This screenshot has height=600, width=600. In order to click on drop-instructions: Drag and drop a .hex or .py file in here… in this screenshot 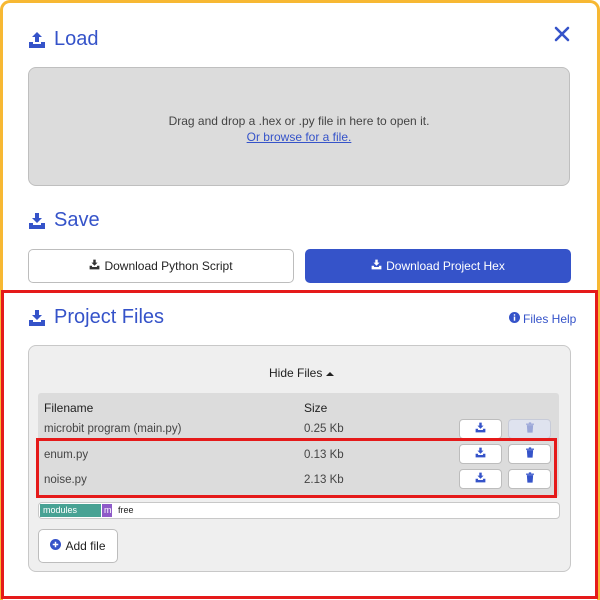, I will do `click(299, 121)`.